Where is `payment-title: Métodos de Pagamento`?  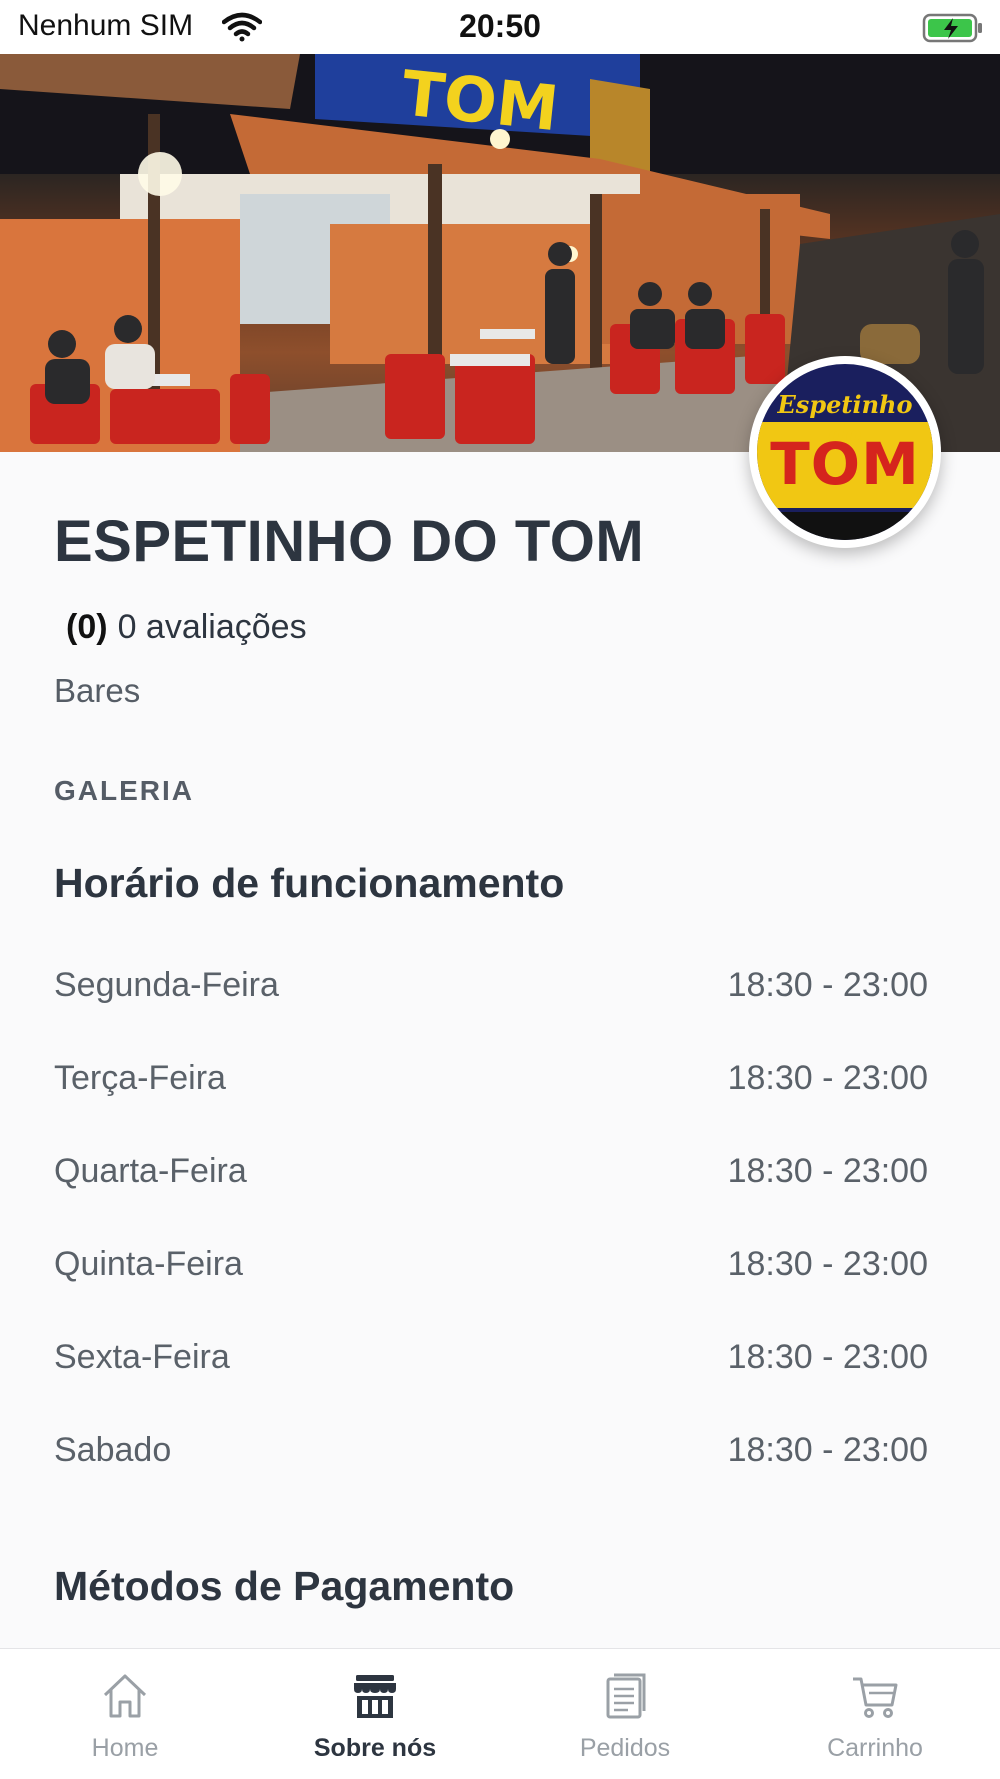 payment-title: Métodos de Pagamento is located at coordinates (284, 1586).